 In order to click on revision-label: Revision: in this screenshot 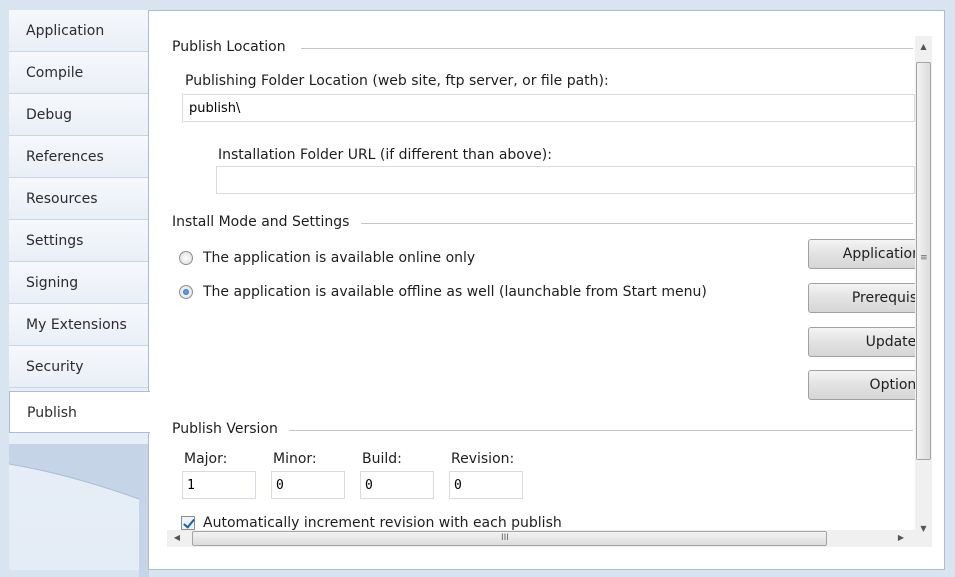, I will do `click(483, 459)`.